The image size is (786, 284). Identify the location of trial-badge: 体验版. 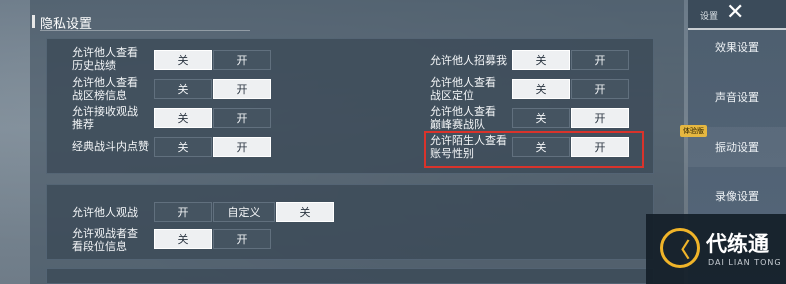
(693, 131).